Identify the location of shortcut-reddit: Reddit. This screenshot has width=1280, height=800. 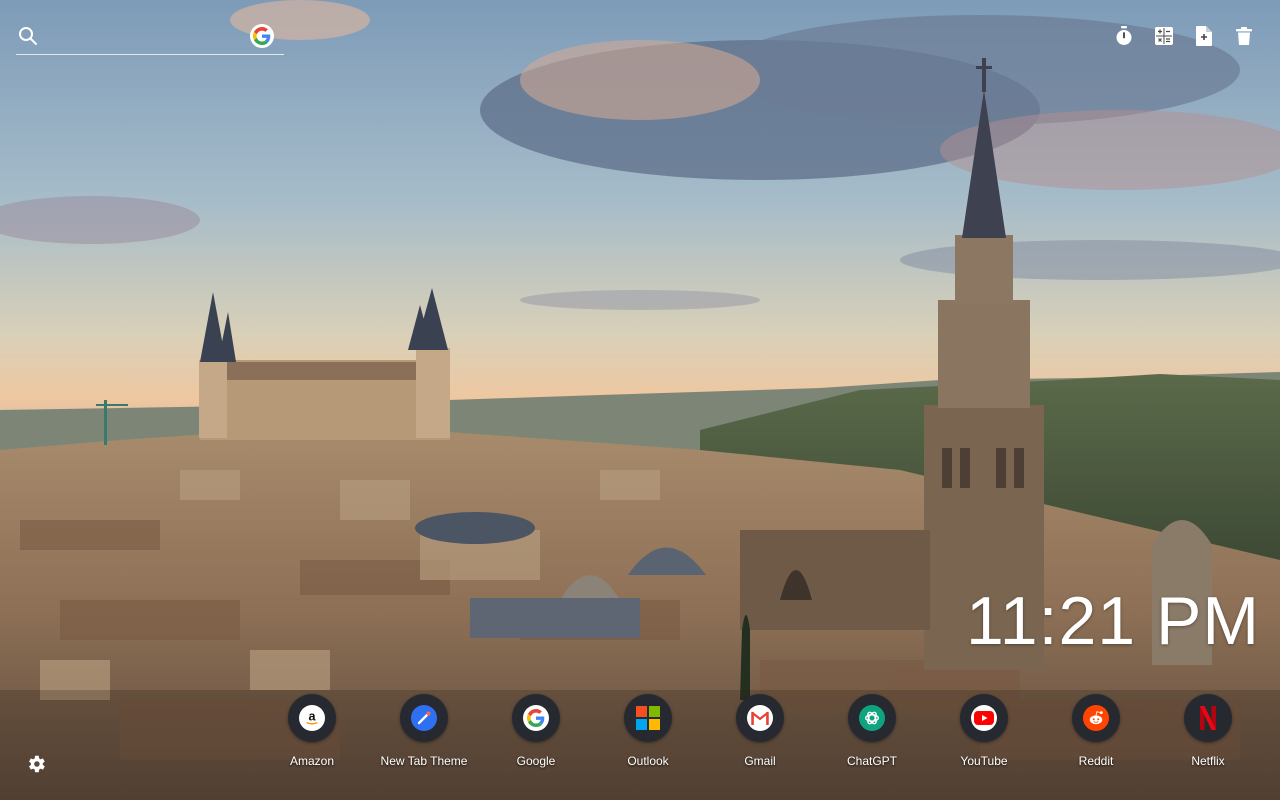
(1096, 731).